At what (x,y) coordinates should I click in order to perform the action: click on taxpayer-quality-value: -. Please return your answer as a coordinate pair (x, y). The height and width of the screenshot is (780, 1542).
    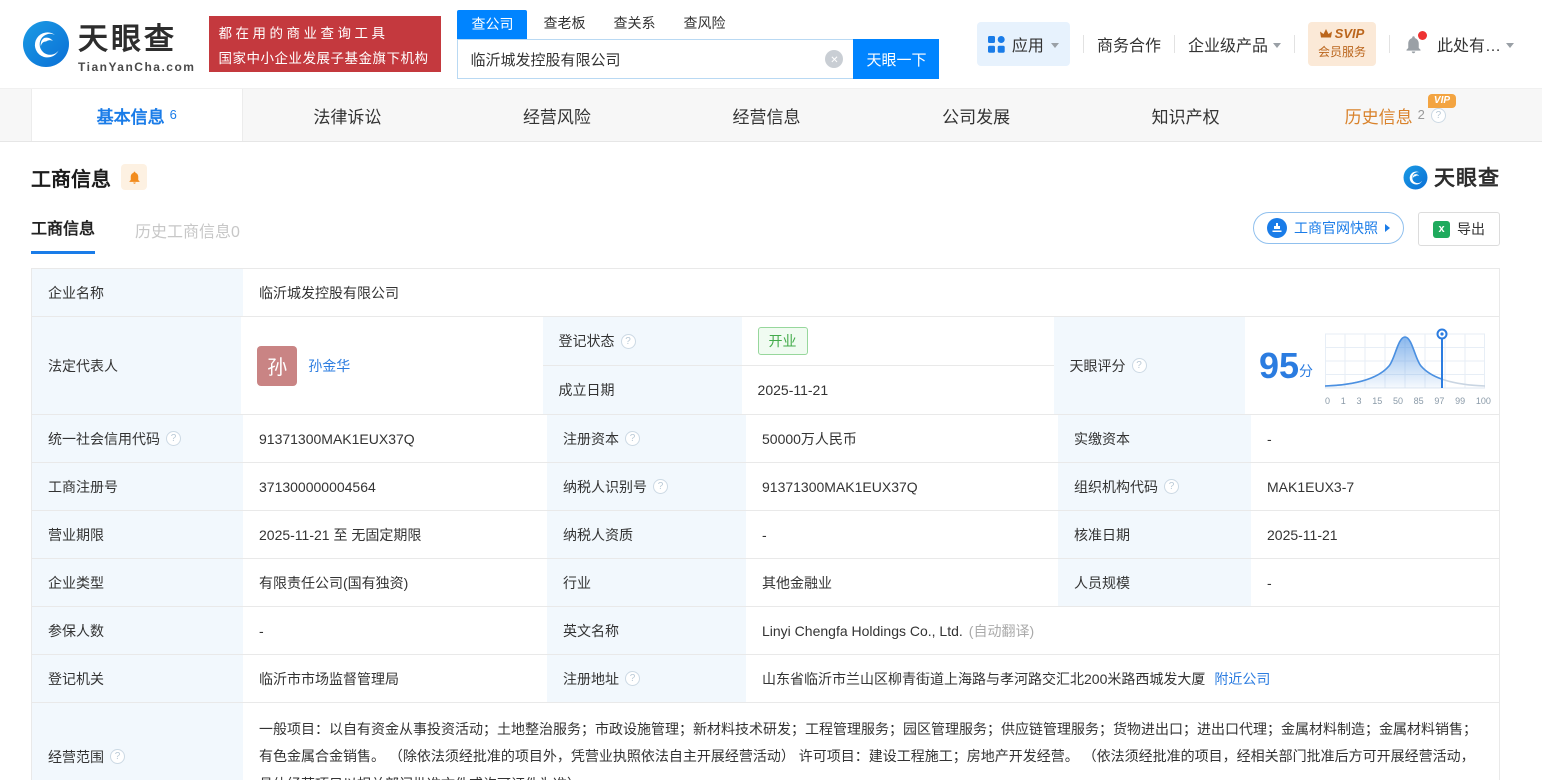
    Looking at the image, I should click on (764, 534).